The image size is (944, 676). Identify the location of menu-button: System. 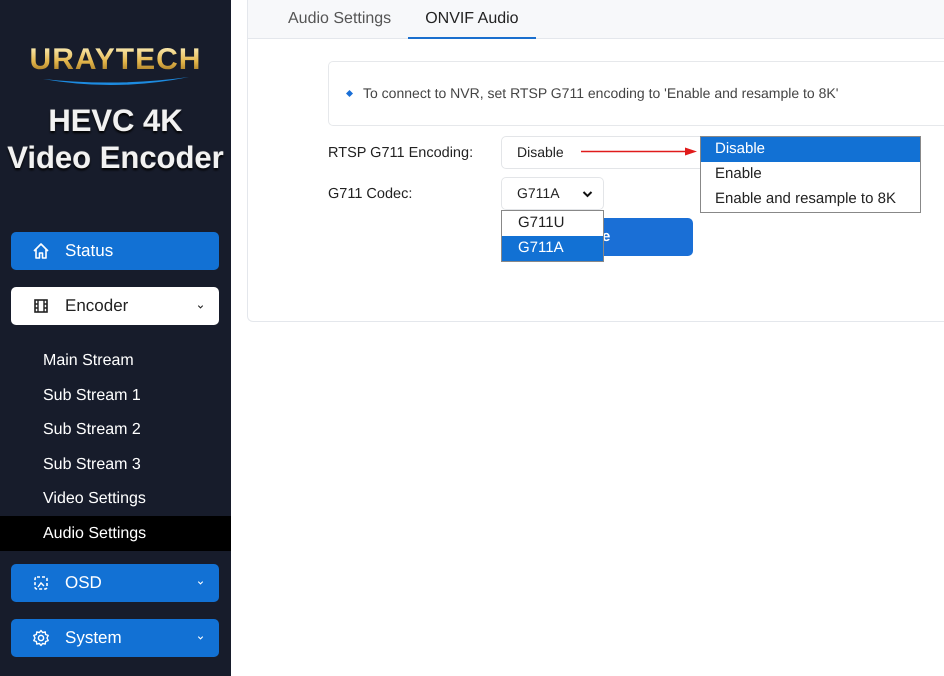
(115, 637).